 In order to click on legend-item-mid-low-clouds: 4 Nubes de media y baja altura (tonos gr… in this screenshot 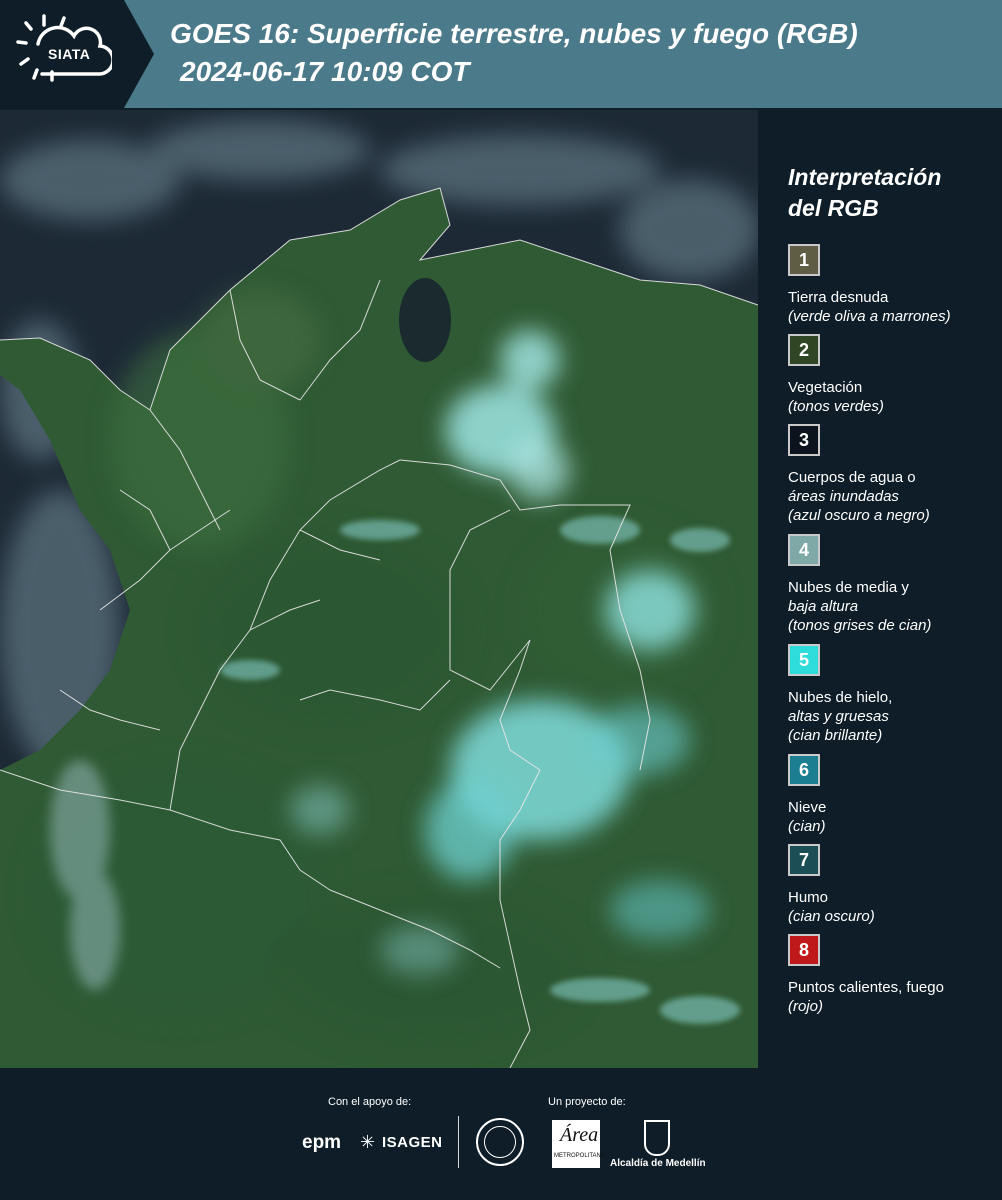, I will do `click(893, 584)`.